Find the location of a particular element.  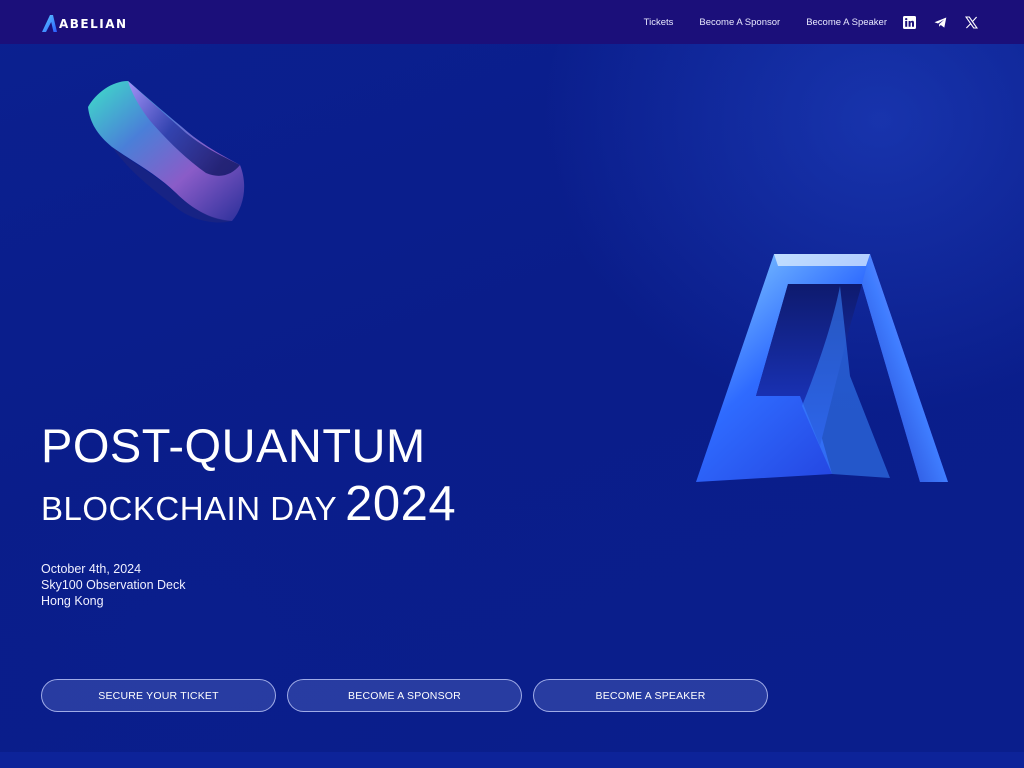

twisted-prism-illustration is located at coordinates (166, 152).